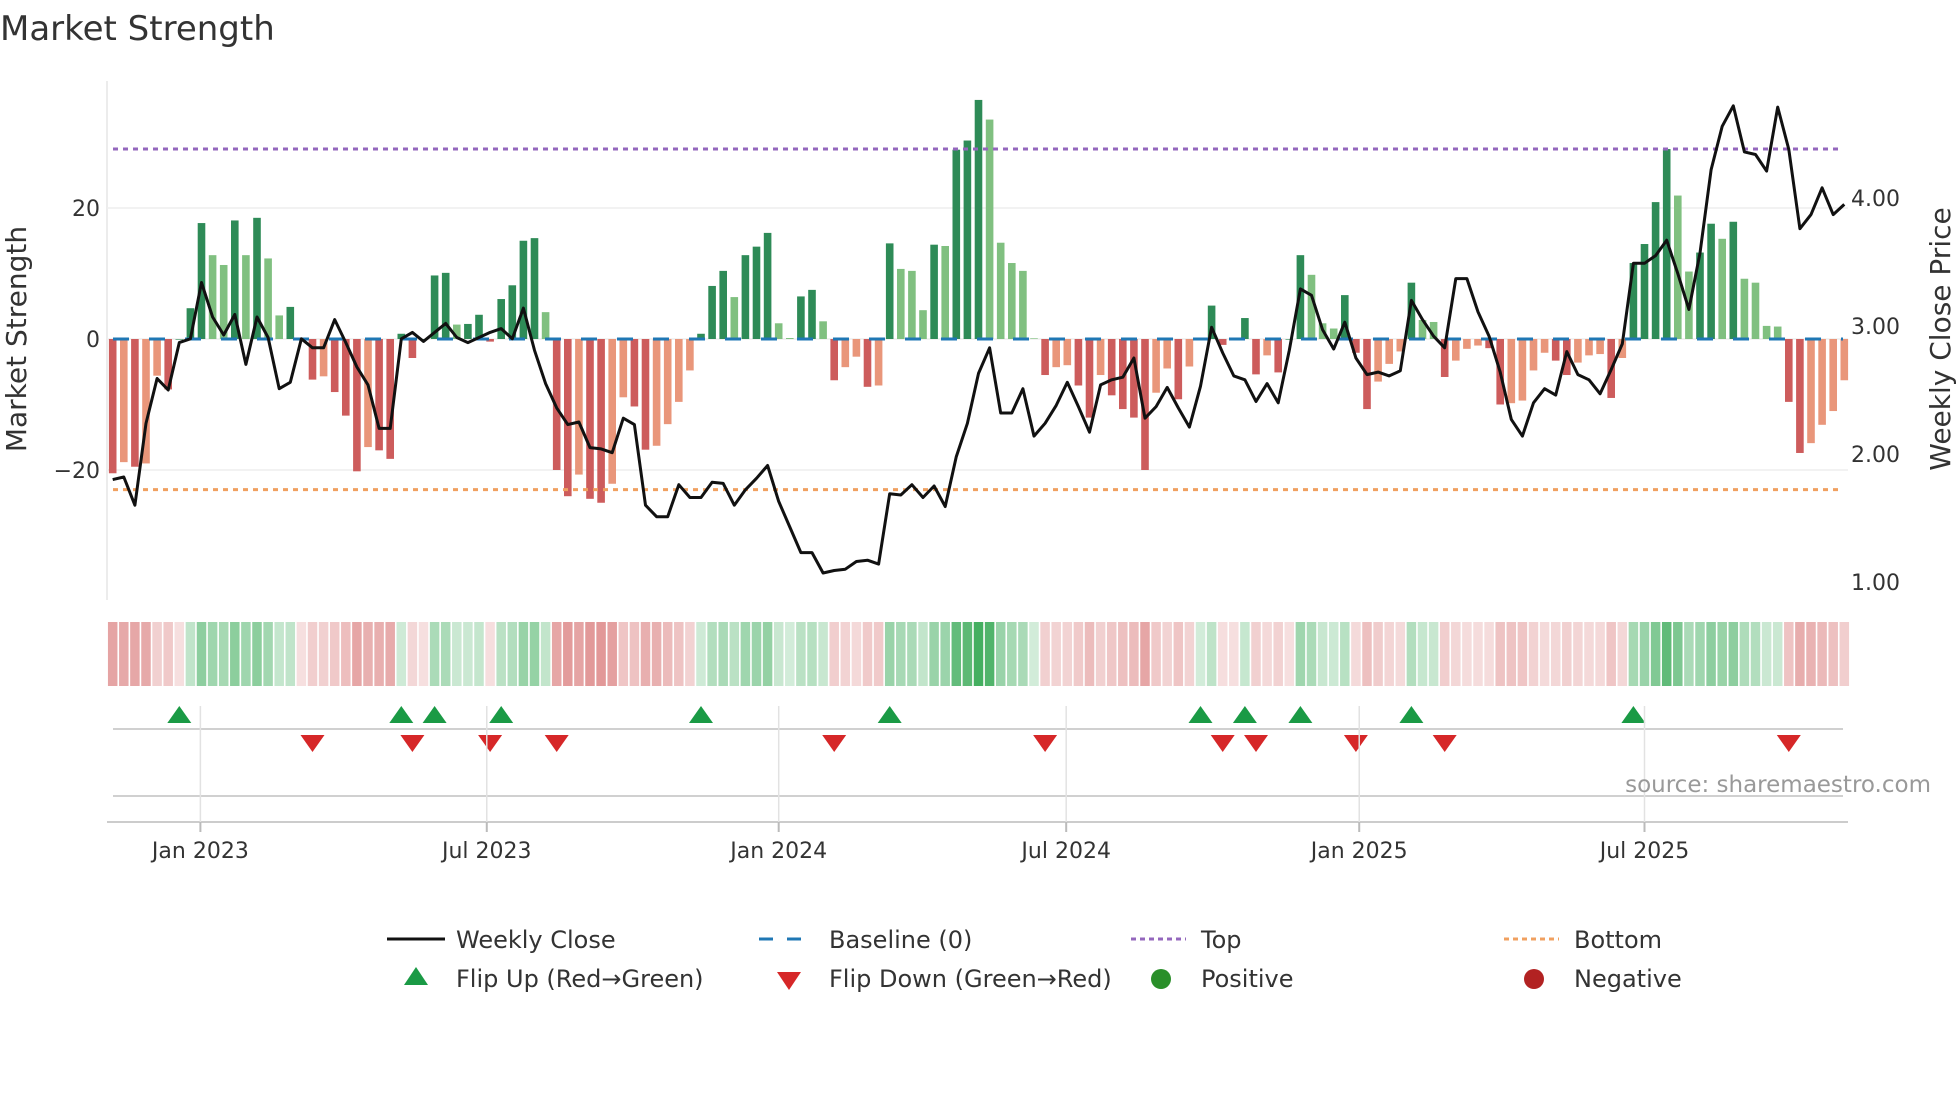  What do you see at coordinates (1247, 979) in the screenshot?
I see `legend-label: Positive` at bounding box center [1247, 979].